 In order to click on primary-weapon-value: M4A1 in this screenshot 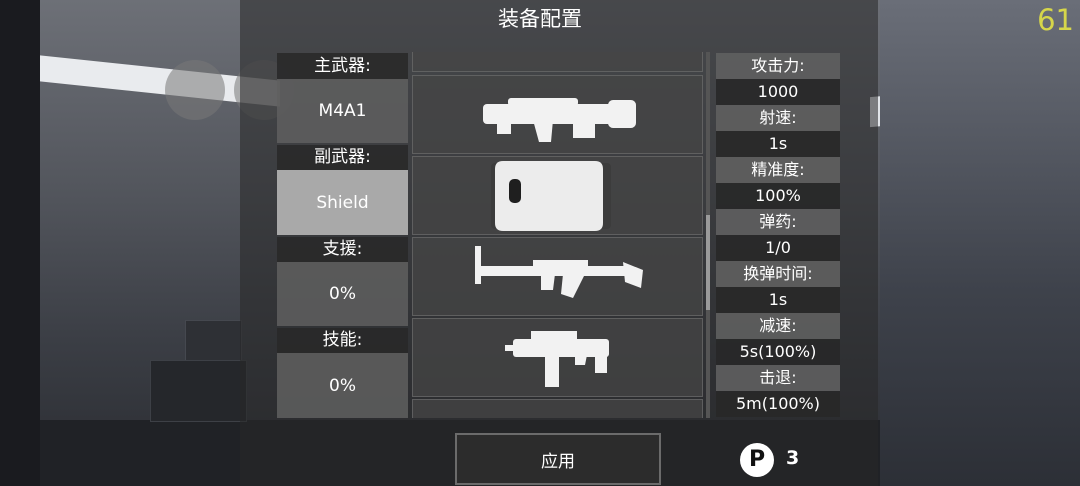, I will do `click(342, 111)`.